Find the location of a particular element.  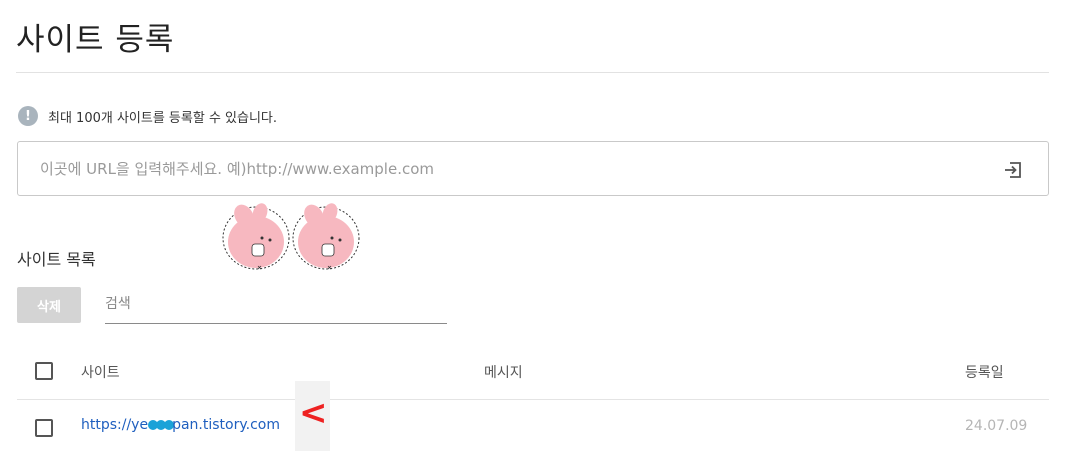

url-input-box is located at coordinates (533, 168).